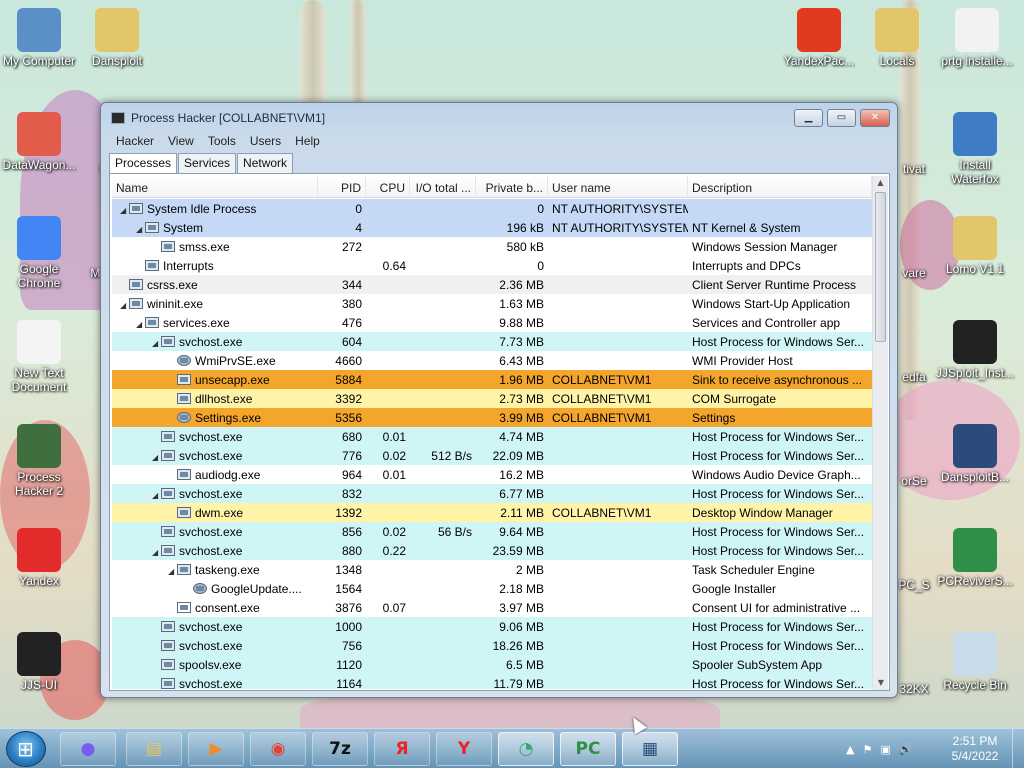  Describe the element at coordinates (388, 186) in the screenshot. I see `column-header-cpu: CPU` at that location.